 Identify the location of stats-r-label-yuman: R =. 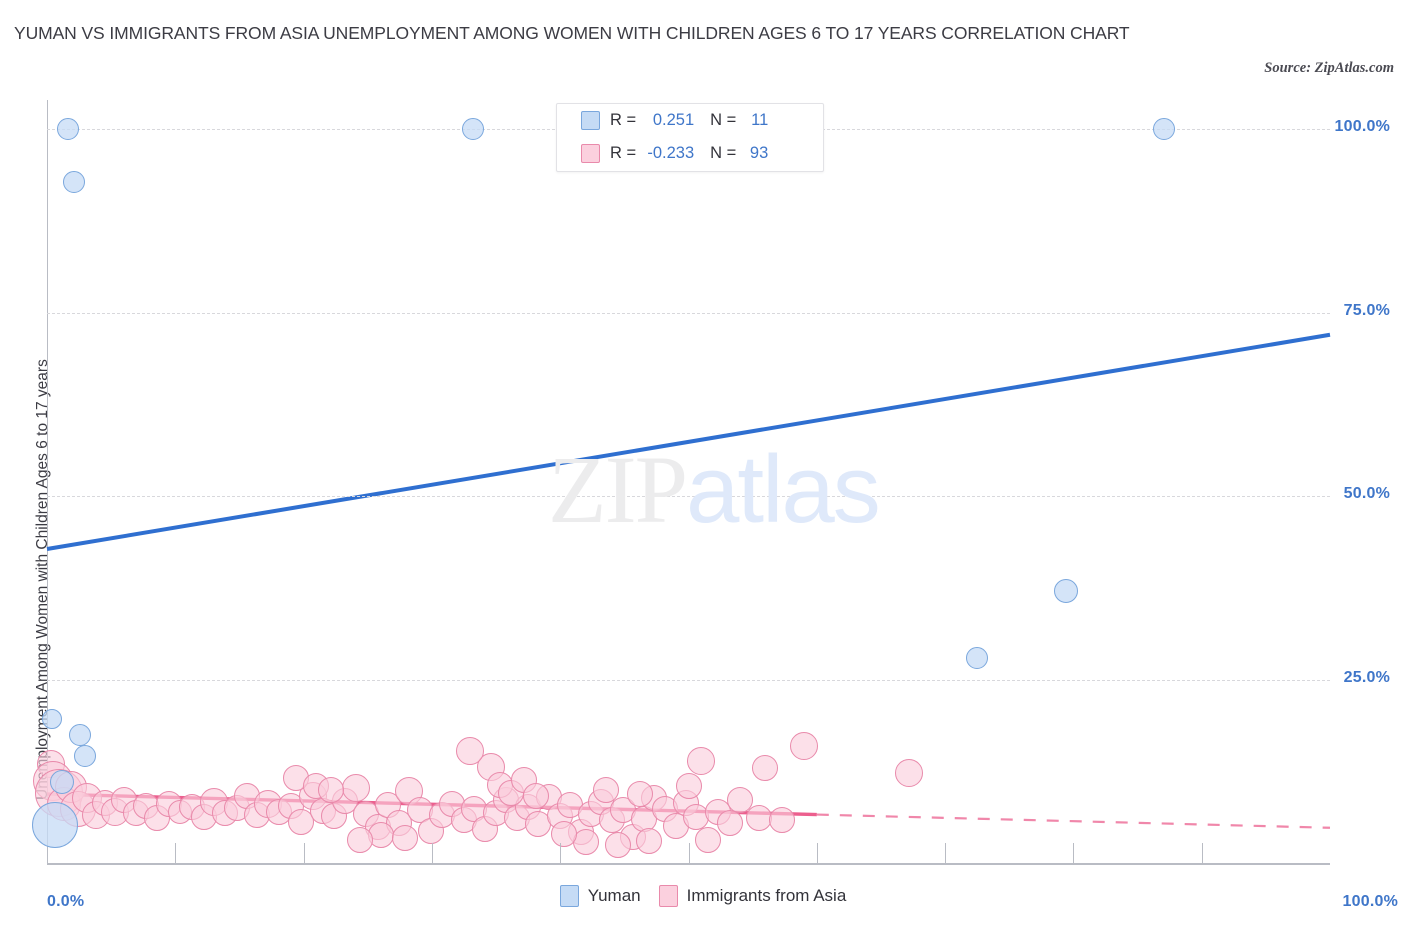
(623, 120).